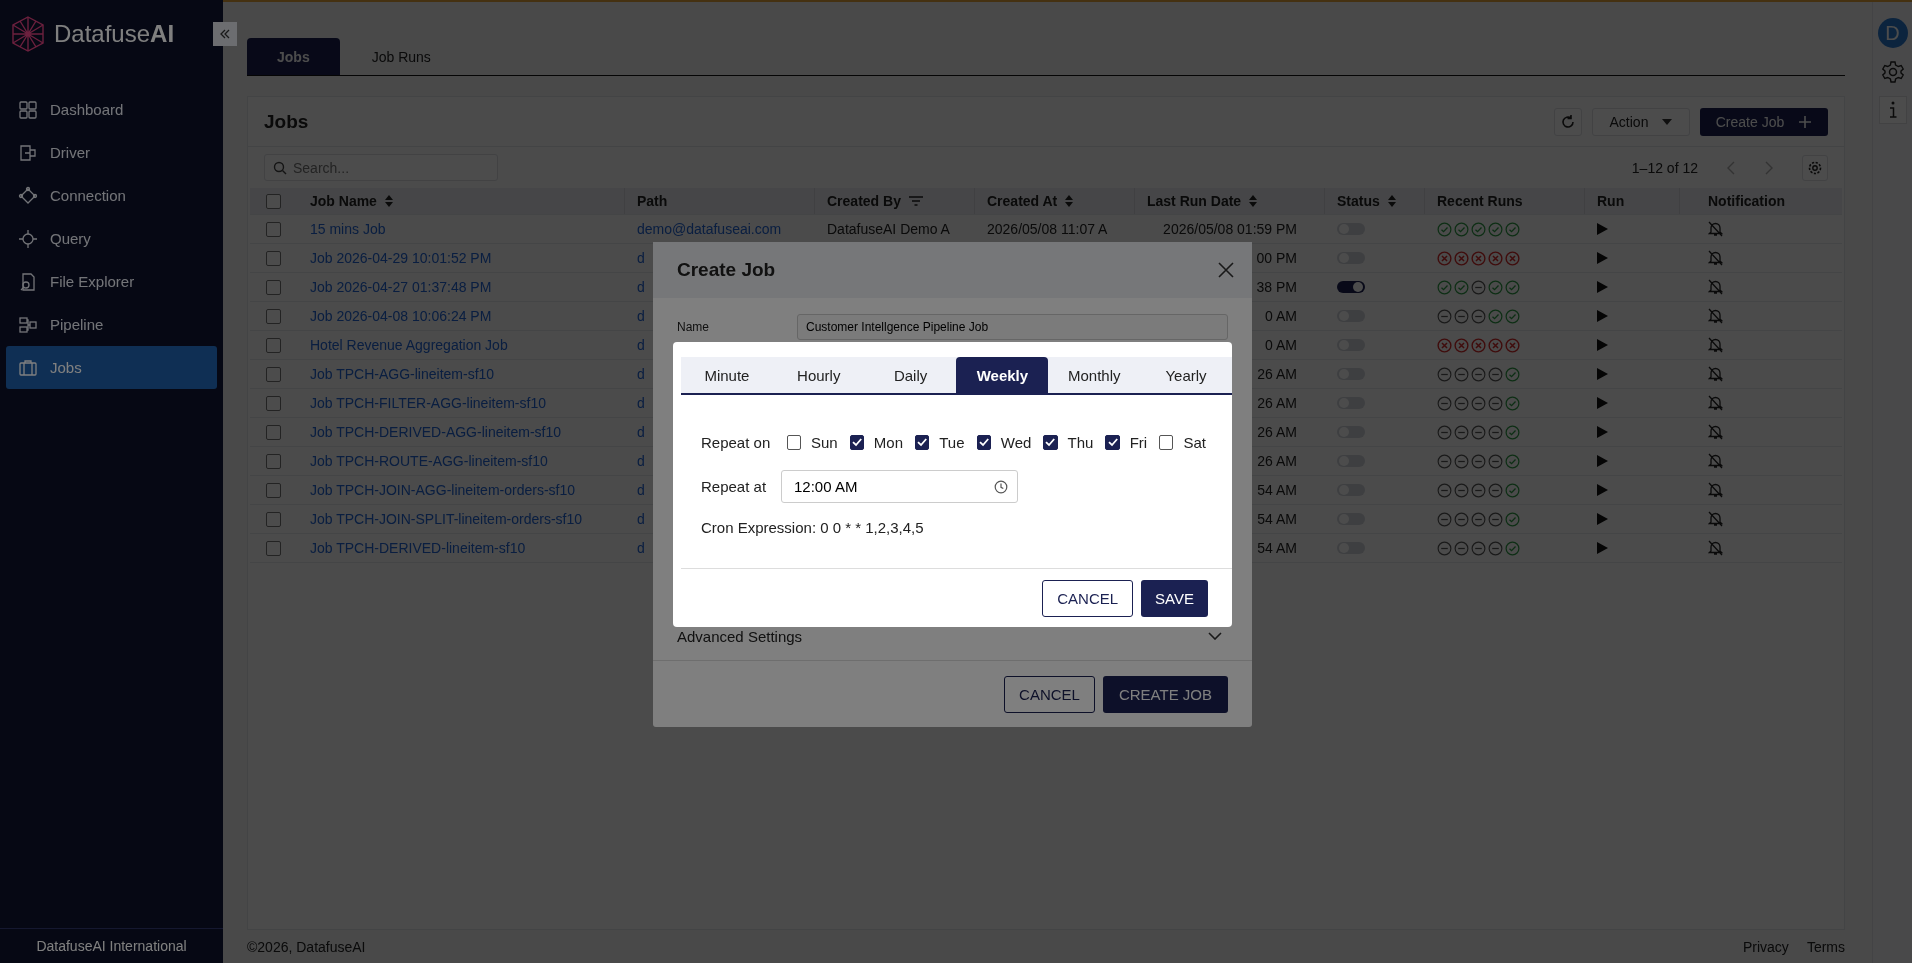 This screenshot has width=1912, height=963. What do you see at coordinates (1351, 287) in the screenshot?
I see `status-toggle` at bounding box center [1351, 287].